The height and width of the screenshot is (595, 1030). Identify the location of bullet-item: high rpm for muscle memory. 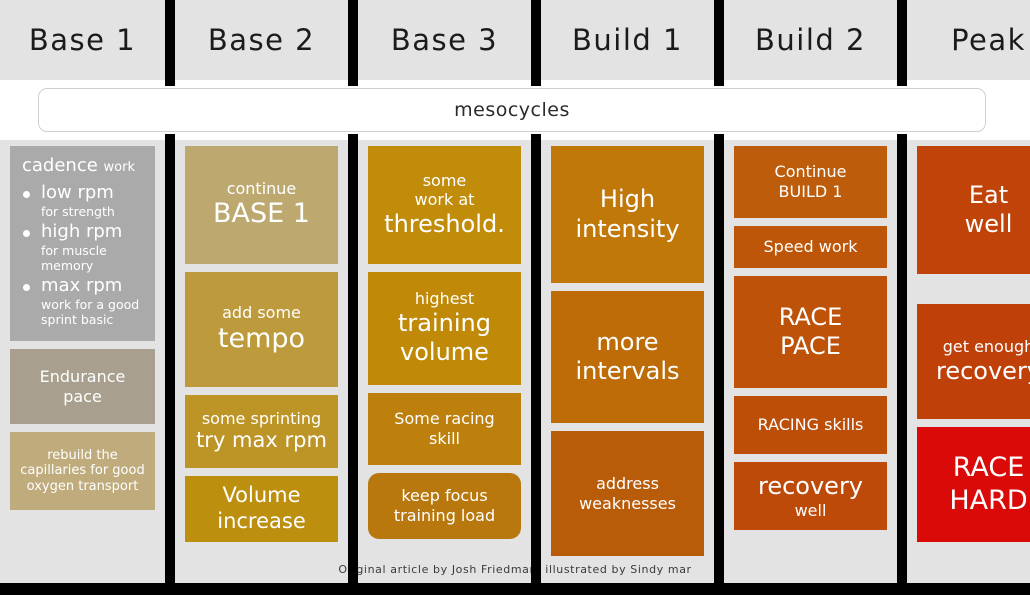
(82, 246).